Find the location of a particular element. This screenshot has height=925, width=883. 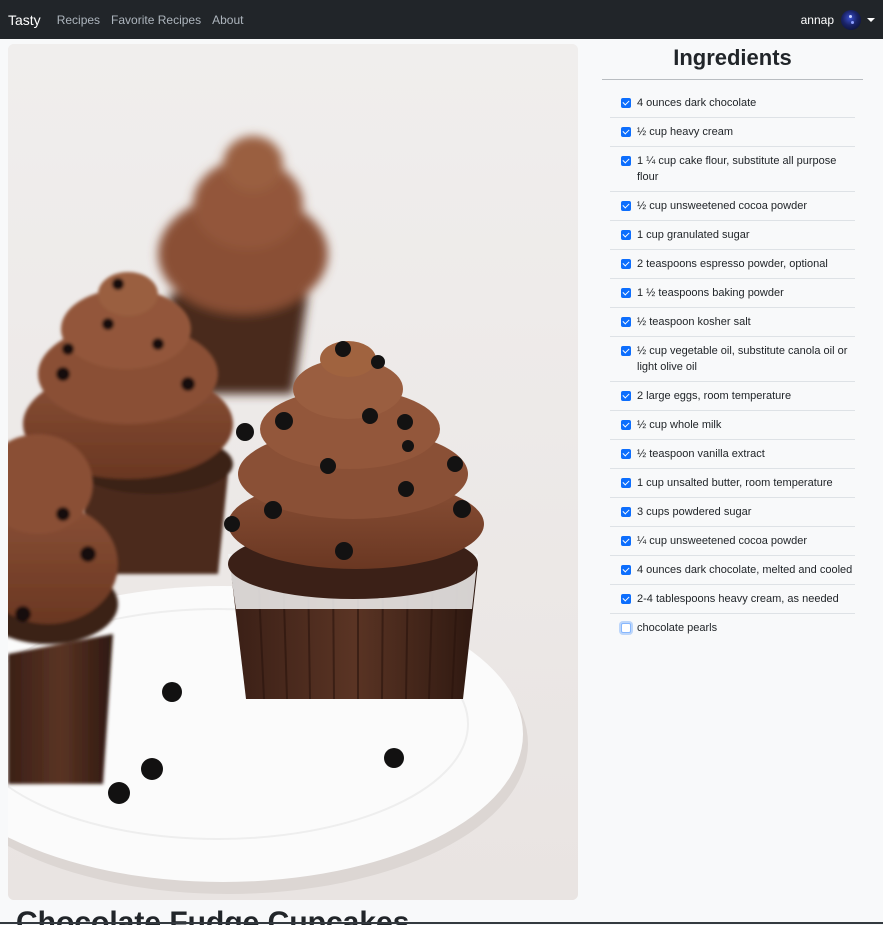

ingredient-label: ½ teaspoon vanilla extract is located at coordinates (701, 454).